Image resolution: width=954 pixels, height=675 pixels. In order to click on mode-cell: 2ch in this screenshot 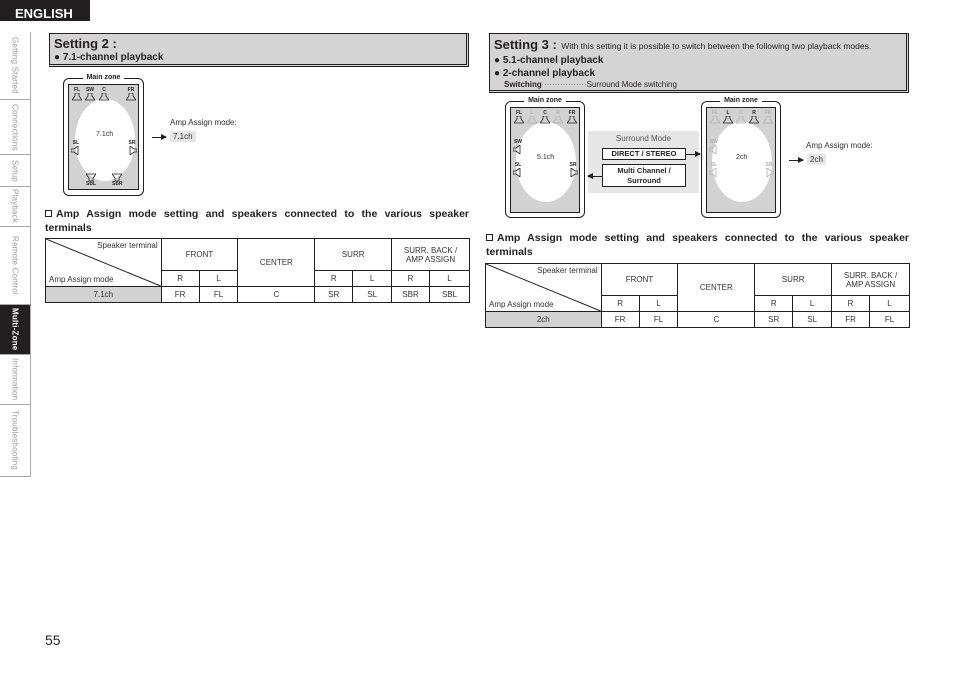, I will do `click(543, 319)`.